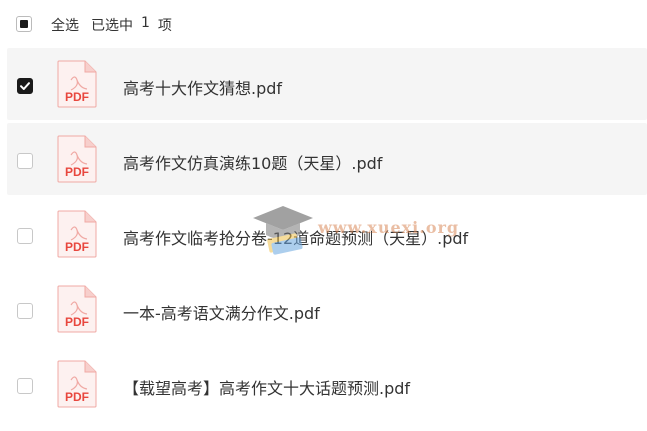  I want to click on file-name: 【载望高考】高考作文十大话题预测.pdf, so click(266, 387).